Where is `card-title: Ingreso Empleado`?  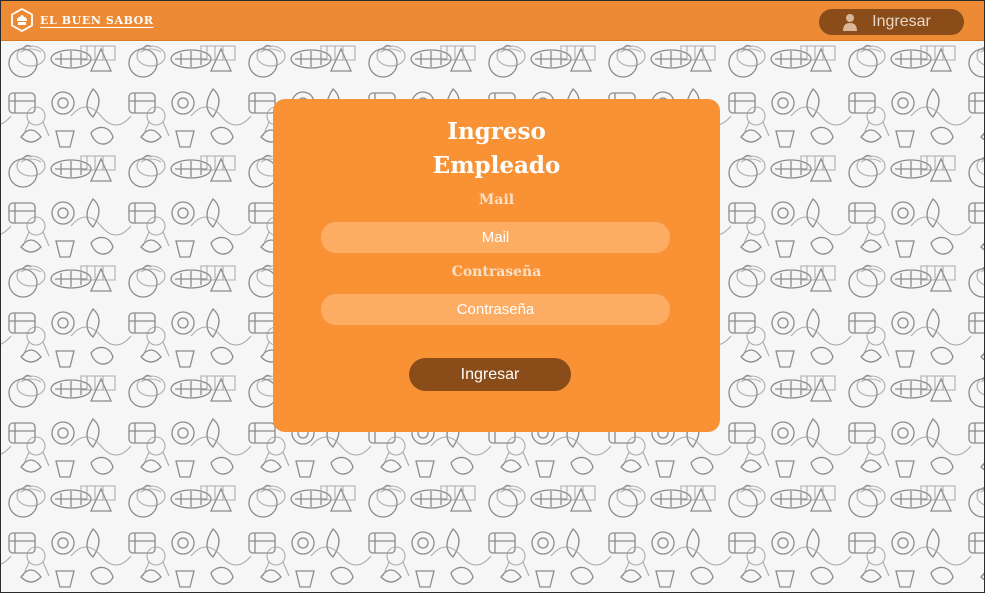
card-title: Ingreso Empleado is located at coordinates (496, 149).